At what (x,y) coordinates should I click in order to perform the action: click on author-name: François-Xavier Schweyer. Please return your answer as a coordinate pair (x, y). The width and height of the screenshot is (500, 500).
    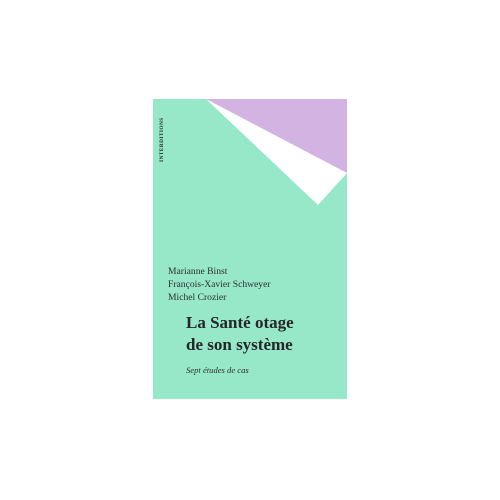
    Looking at the image, I should click on (219, 284).